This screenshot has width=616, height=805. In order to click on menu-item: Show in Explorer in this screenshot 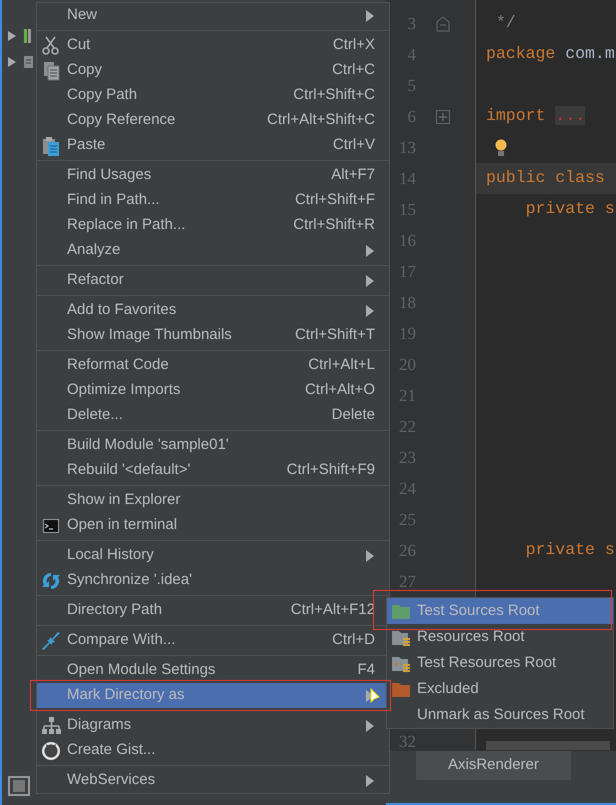, I will do `click(213, 500)`.